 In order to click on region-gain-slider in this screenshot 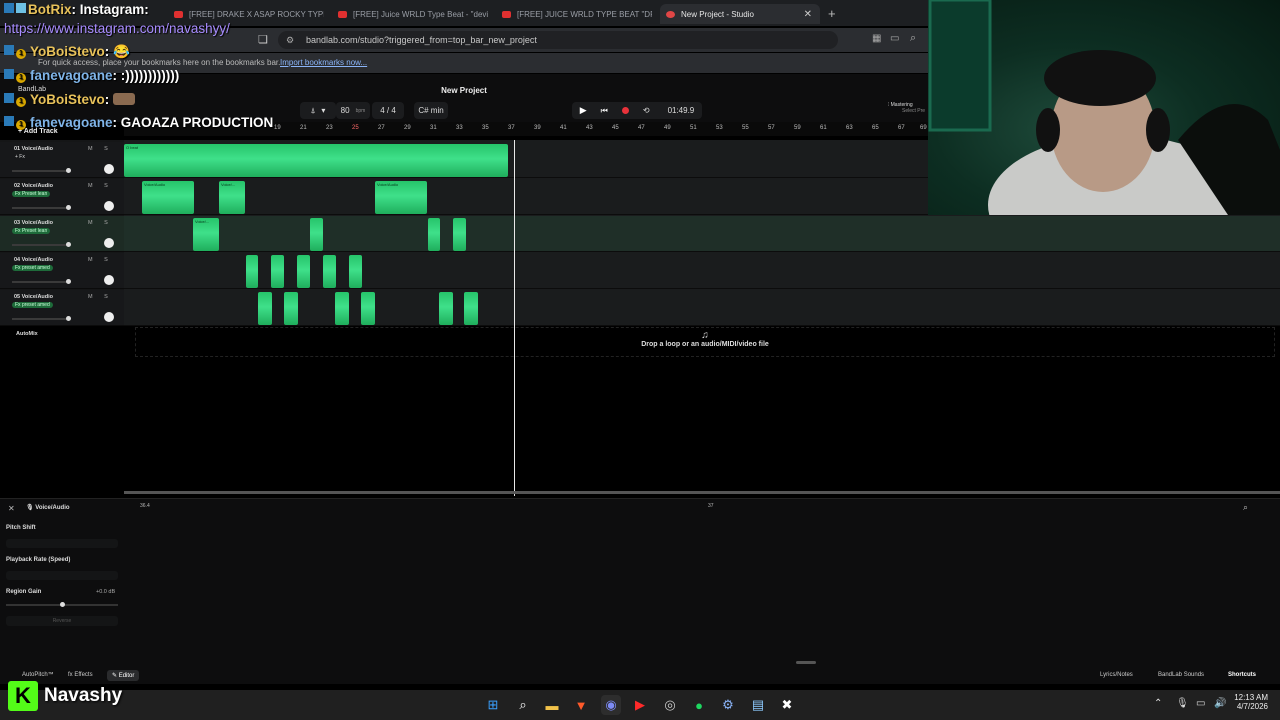, I will do `click(62, 604)`.